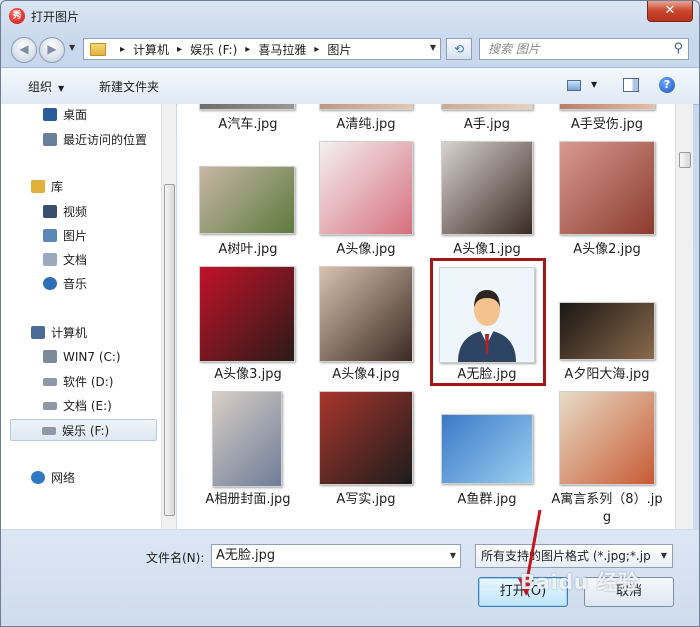 The height and width of the screenshot is (627, 700). What do you see at coordinates (129, 86) in the screenshot?
I see `new-folder-button: 新建文件夹` at bounding box center [129, 86].